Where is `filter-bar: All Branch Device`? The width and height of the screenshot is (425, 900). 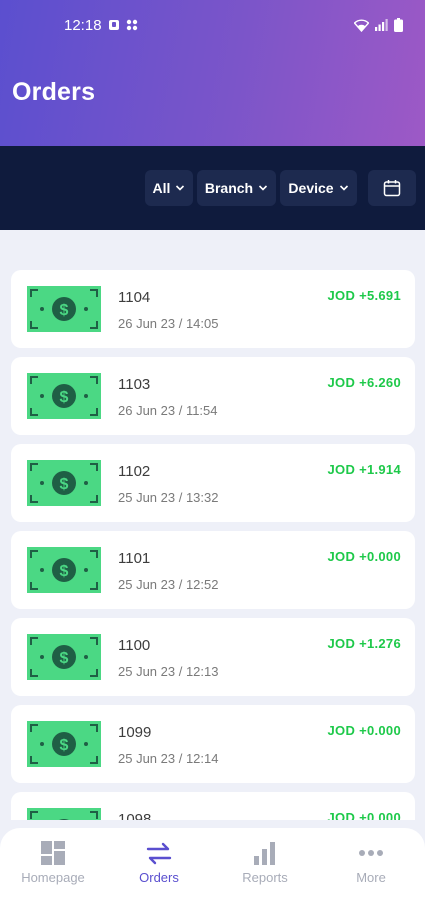 filter-bar: All Branch Device is located at coordinates (212, 188).